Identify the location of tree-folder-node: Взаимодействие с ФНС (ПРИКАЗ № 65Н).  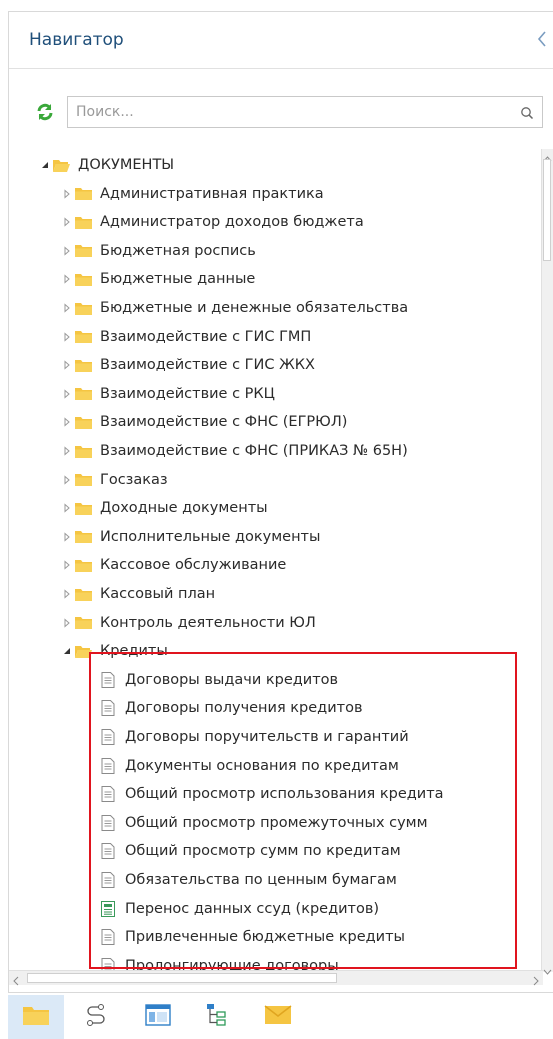
(234, 451).